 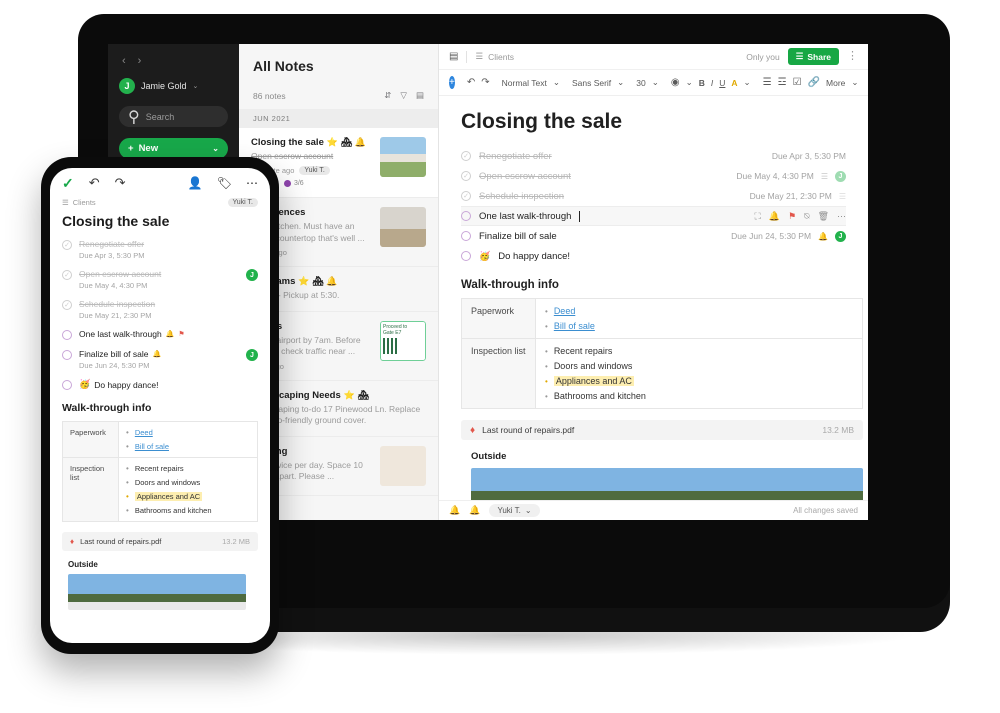 What do you see at coordinates (494, 56) in the screenshot?
I see `breadcrumb: ☰ Clients` at bounding box center [494, 56].